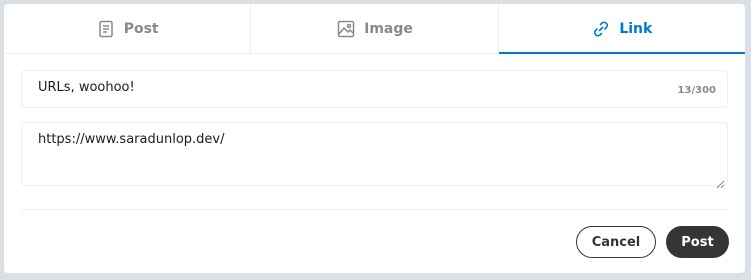 This screenshot has height=280, width=751. What do you see at coordinates (697, 242) in the screenshot?
I see `post-button: Post` at bounding box center [697, 242].